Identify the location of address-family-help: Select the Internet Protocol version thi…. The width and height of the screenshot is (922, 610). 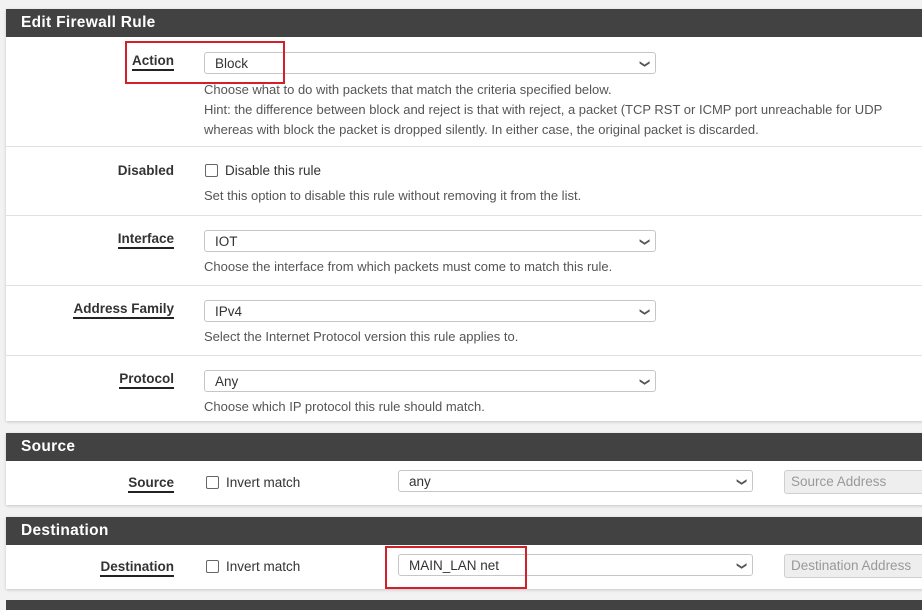
(361, 336).